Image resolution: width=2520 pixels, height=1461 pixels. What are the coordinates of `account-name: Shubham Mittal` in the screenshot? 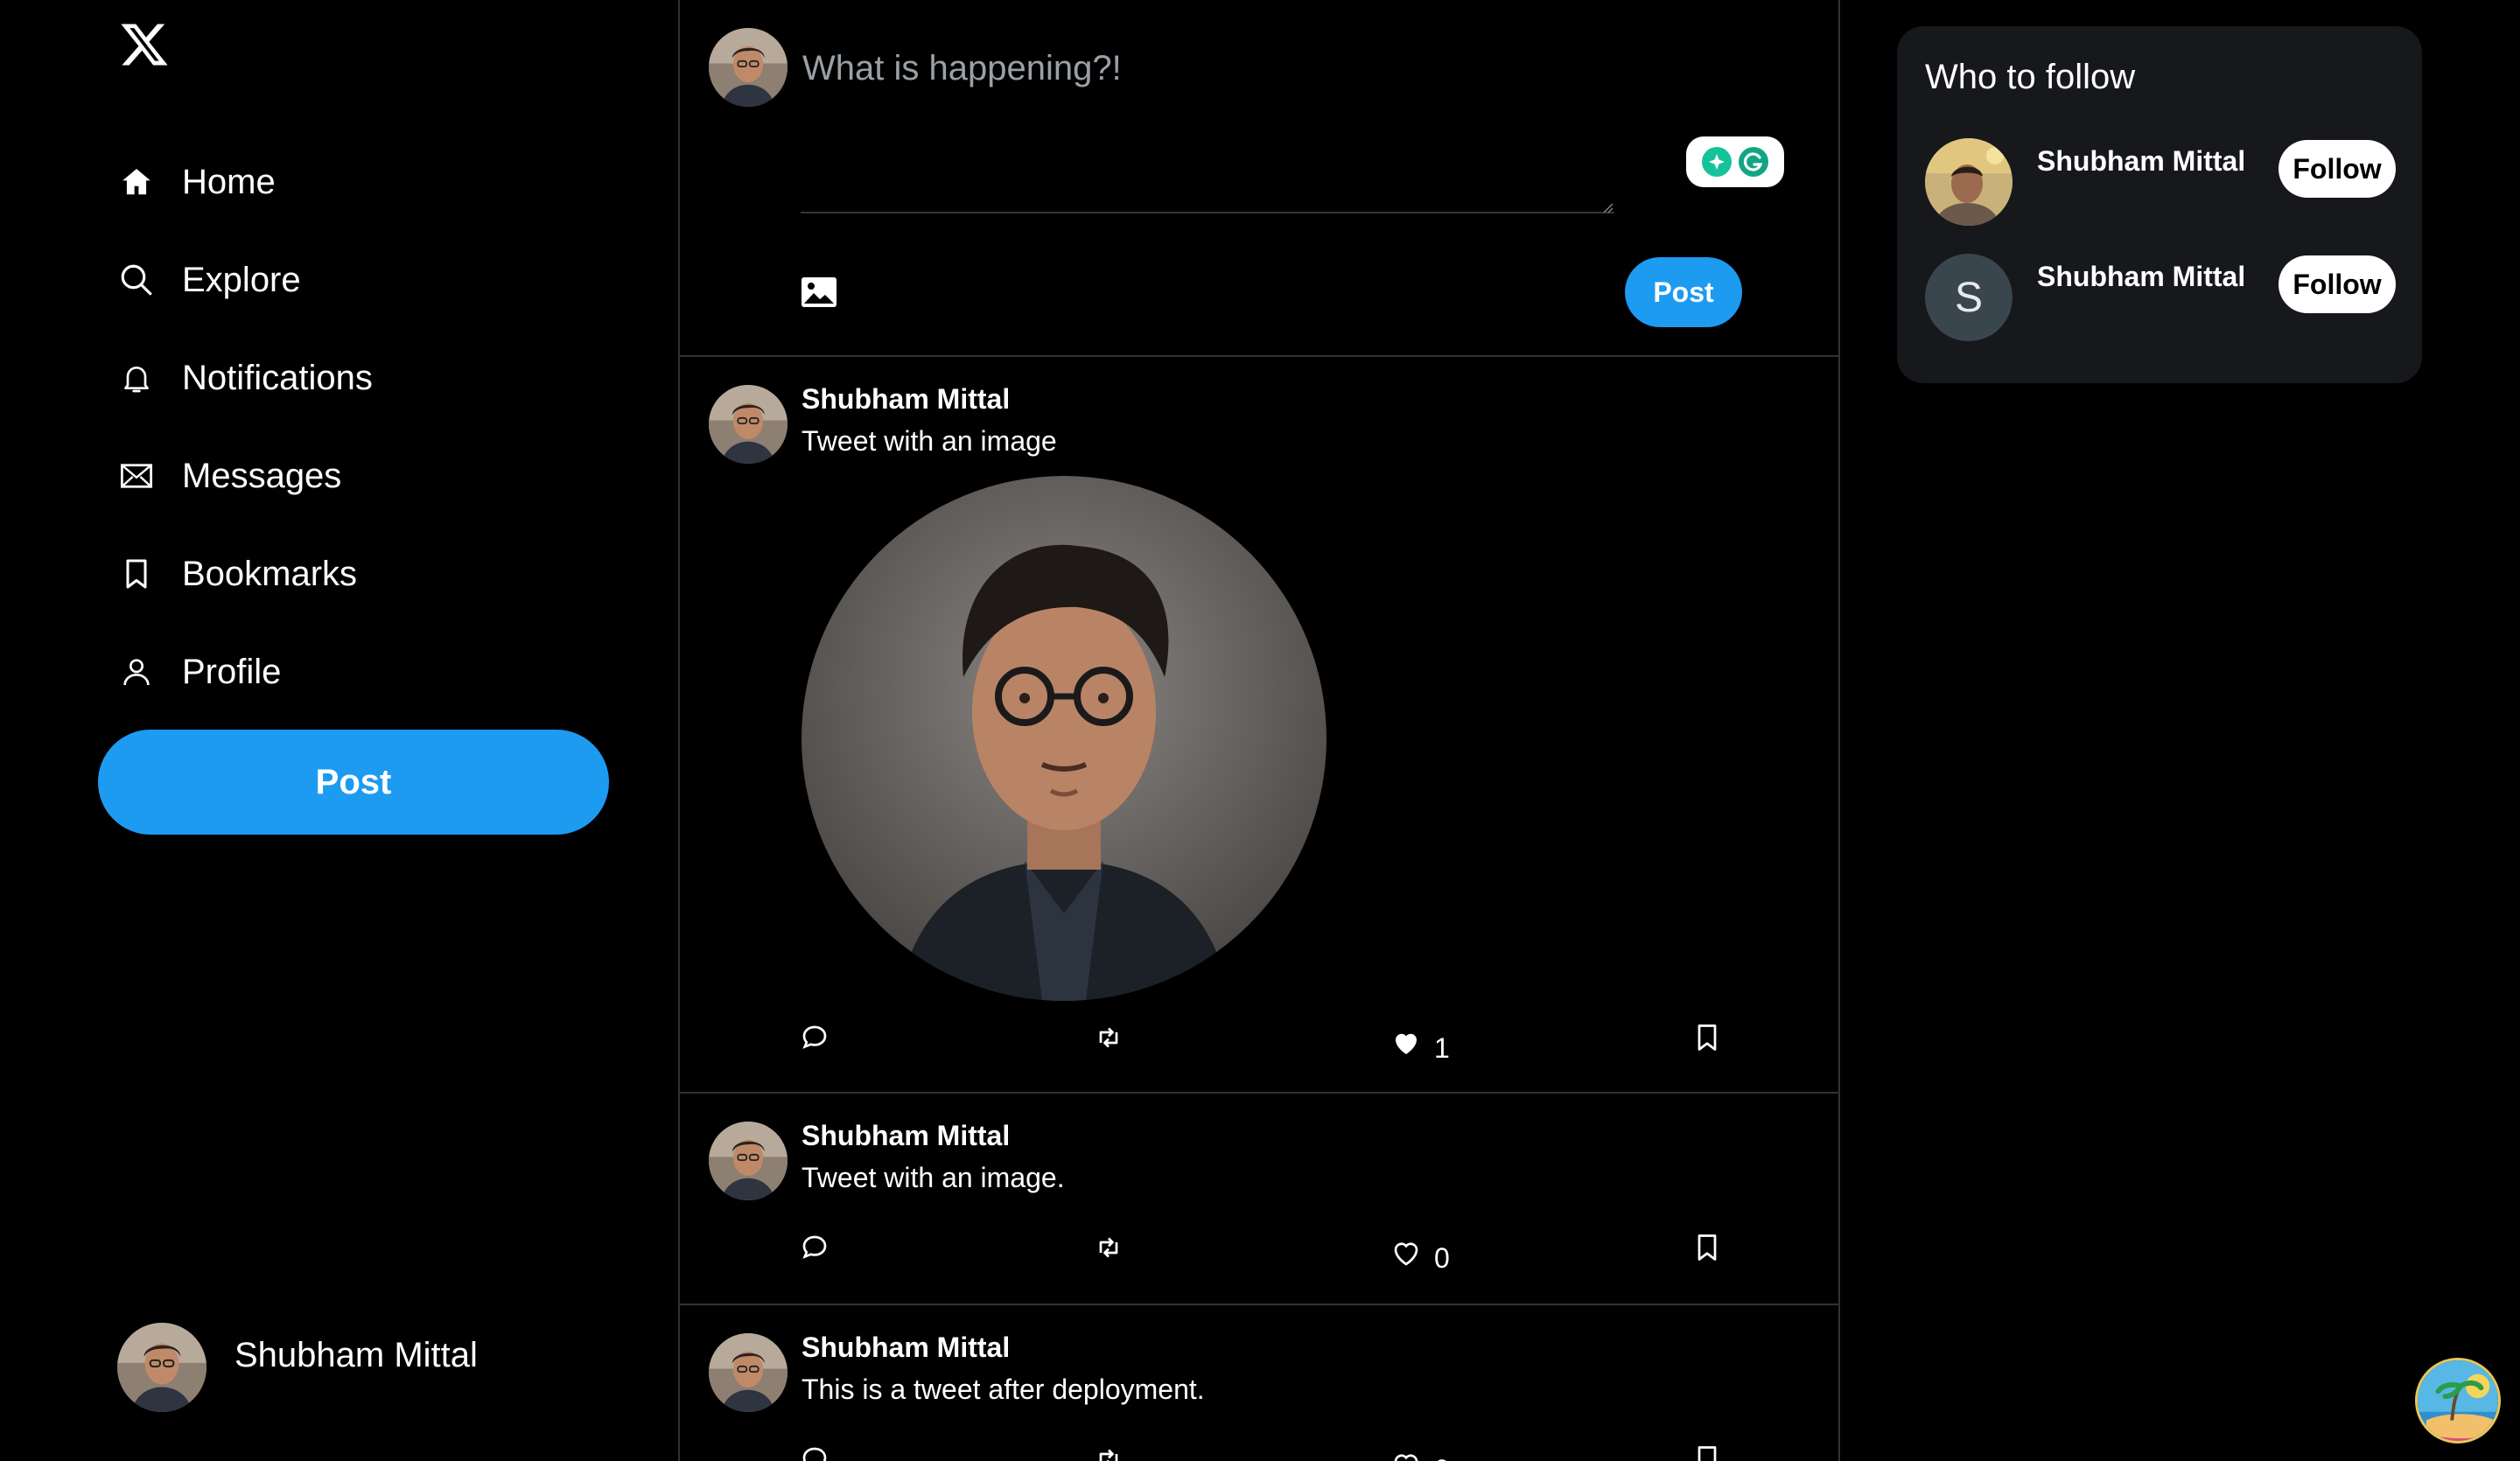 It's located at (356, 1355).